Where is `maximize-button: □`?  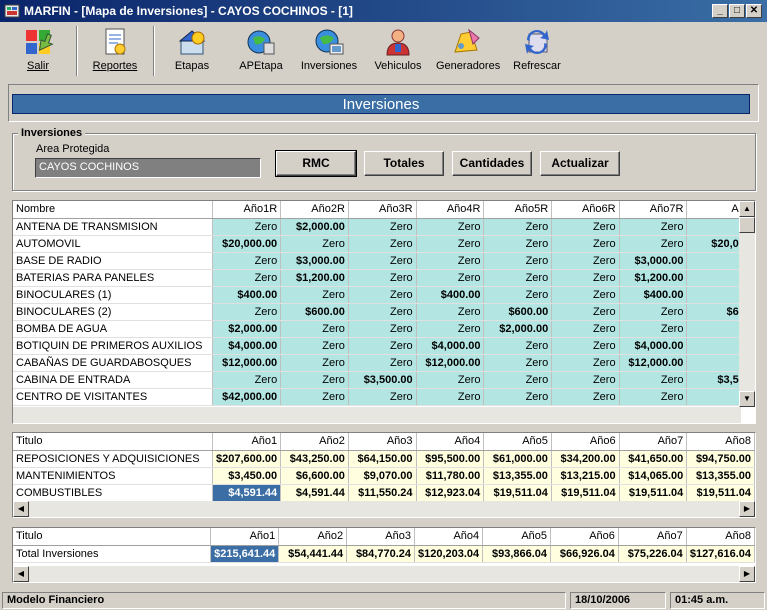 maximize-button: □ is located at coordinates (737, 11).